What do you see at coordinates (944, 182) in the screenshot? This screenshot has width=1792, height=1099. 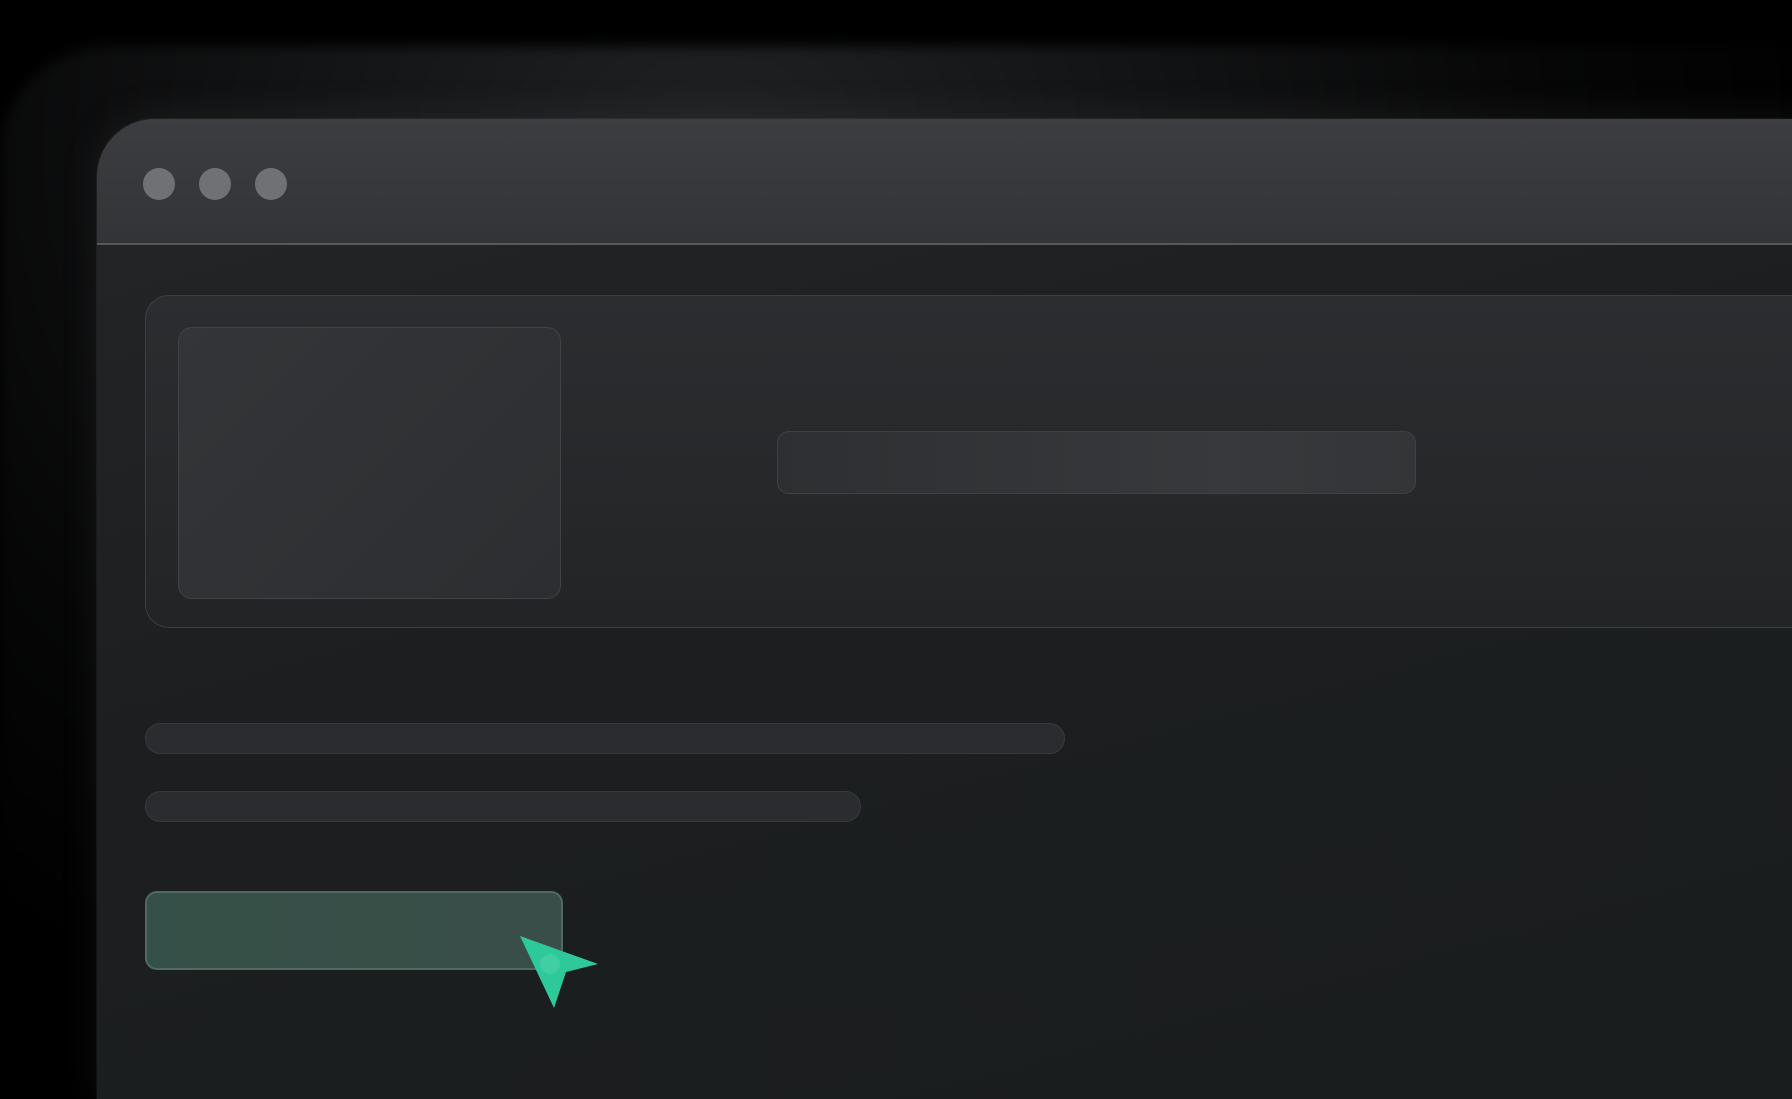 I see `title-bar` at bounding box center [944, 182].